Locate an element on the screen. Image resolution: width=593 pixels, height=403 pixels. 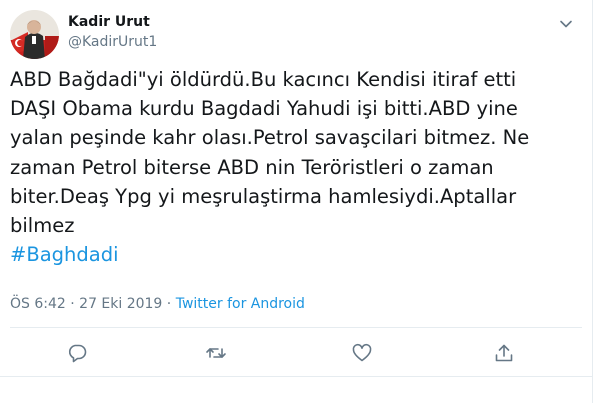
retweet-icon is located at coordinates (216, 353).